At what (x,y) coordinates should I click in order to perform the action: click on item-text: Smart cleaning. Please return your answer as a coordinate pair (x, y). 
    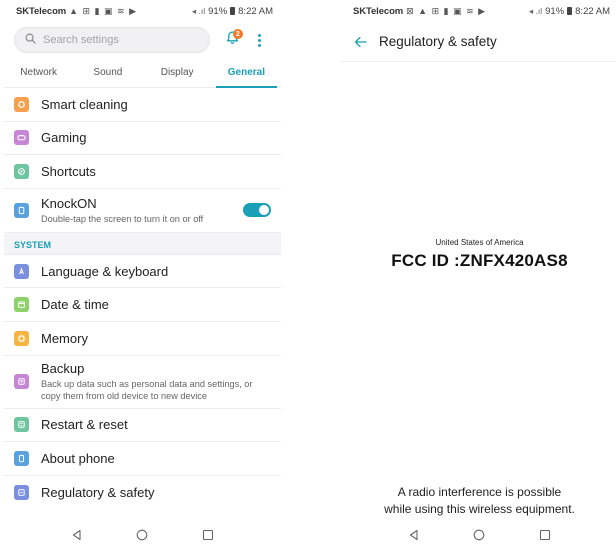
    Looking at the image, I should click on (156, 104).